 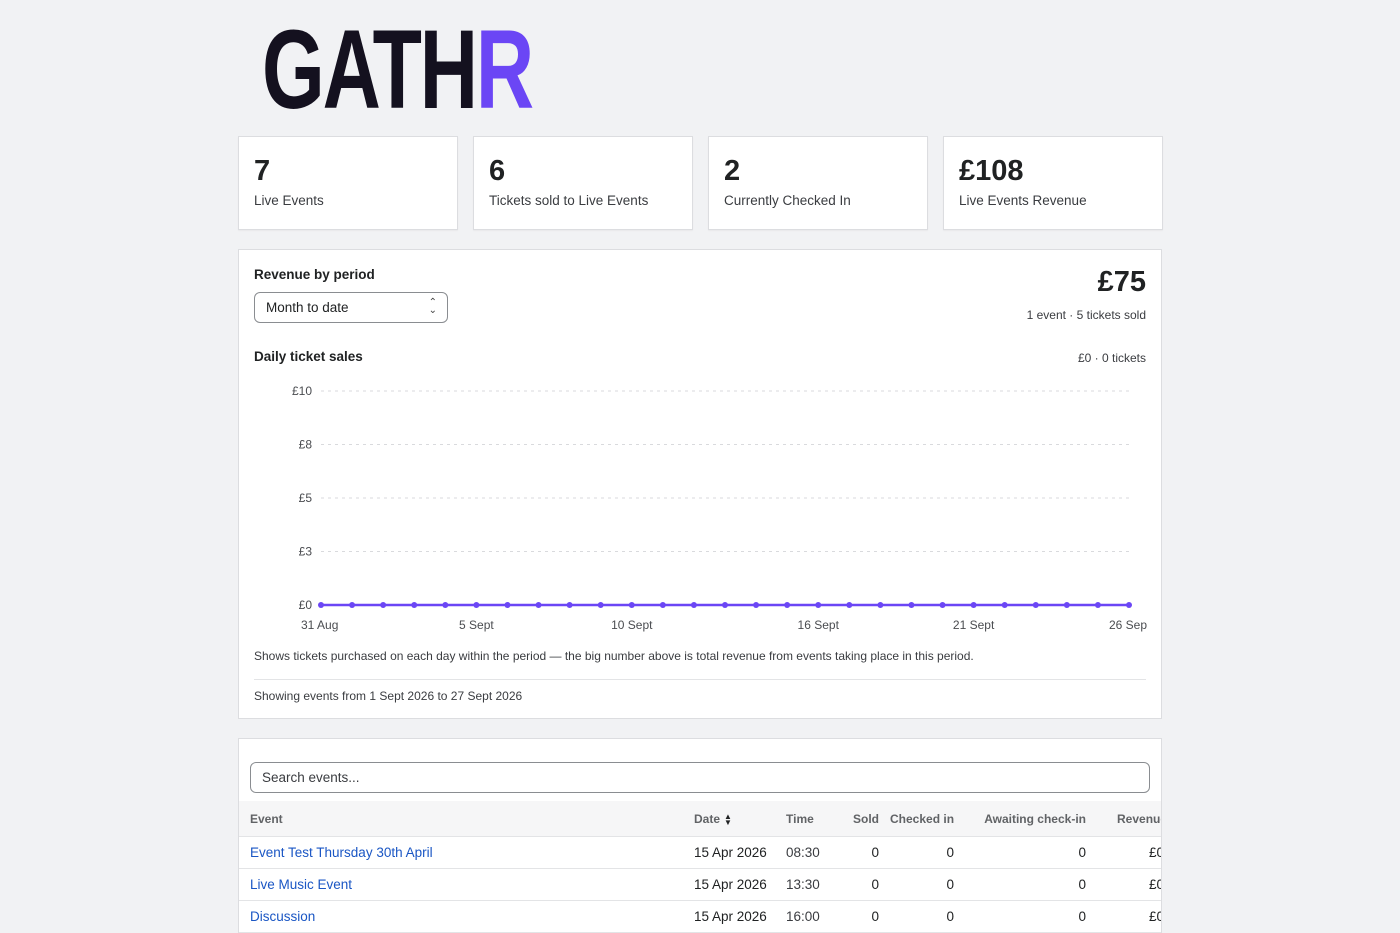 What do you see at coordinates (266, 819) in the screenshot?
I see `column-header-event: Event` at bounding box center [266, 819].